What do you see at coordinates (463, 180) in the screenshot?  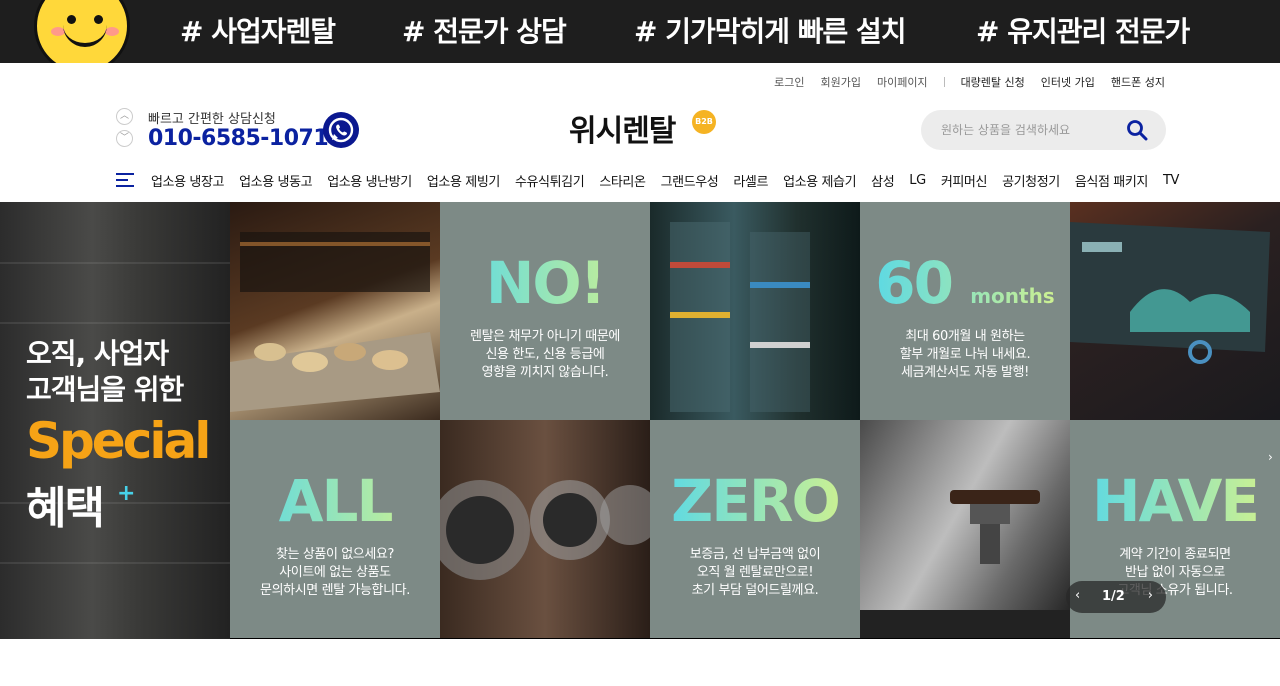 I see `nav-item-ice-maker: 업소용 제빙기` at bounding box center [463, 180].